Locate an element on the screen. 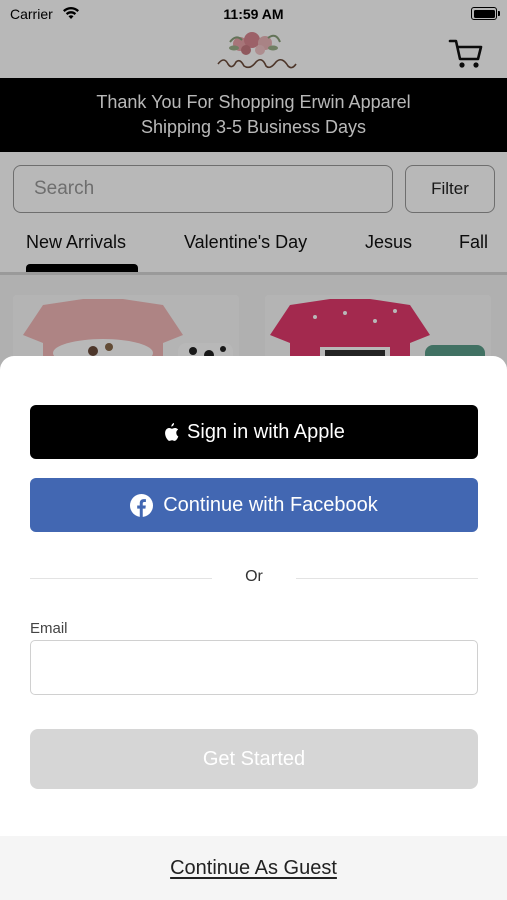  get-started-button: Get Started is located at coordinates (254, 759).